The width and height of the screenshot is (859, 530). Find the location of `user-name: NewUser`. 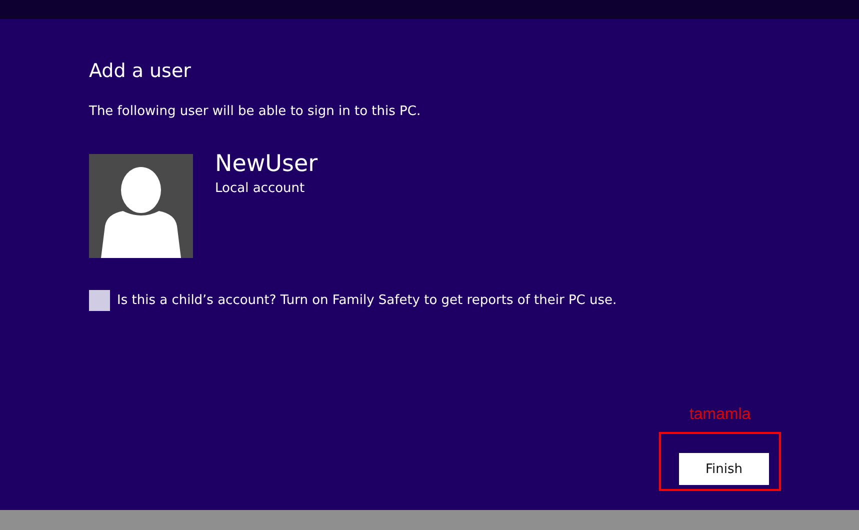

user-name: NewUser is located at coordinates (266, 164).